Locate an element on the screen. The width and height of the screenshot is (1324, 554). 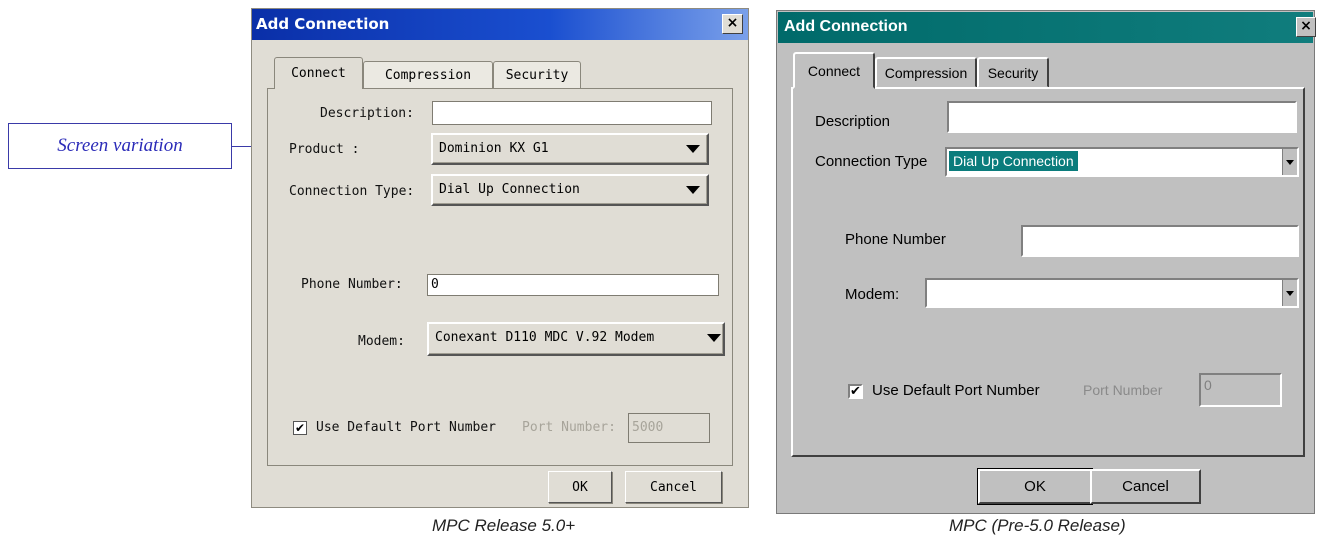
connection-type-label: Connection Type is located at coordinates (871, 161).